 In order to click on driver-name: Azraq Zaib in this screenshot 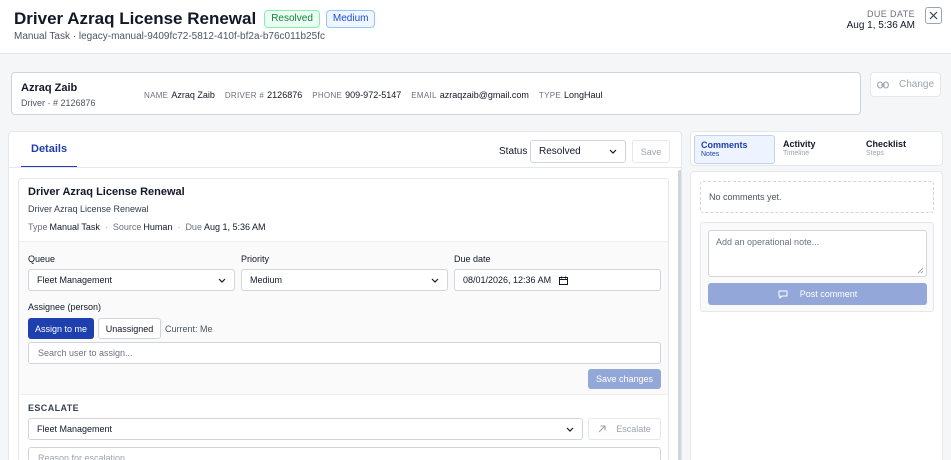, I will do `click(49, 88)`.